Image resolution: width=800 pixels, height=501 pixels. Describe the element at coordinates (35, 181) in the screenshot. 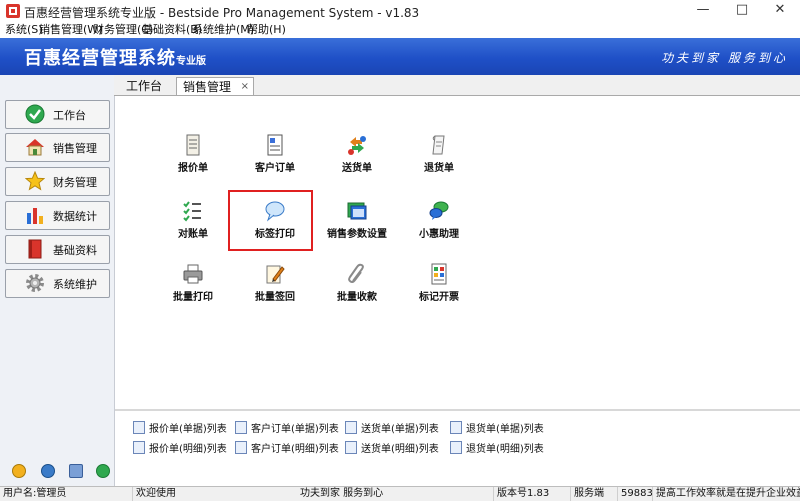

I see `star-icon` at that location.